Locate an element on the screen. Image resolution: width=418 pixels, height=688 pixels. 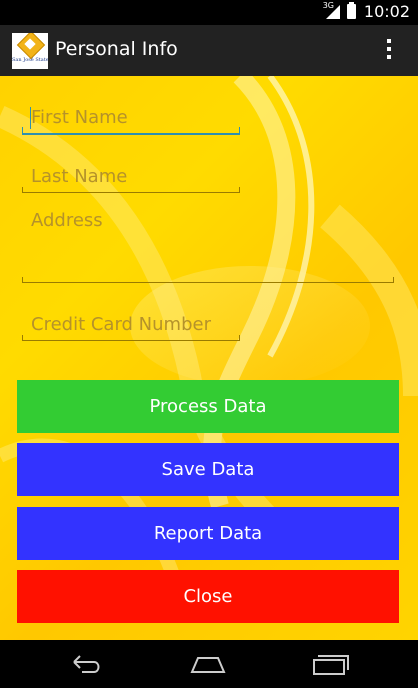
close-button: Close is located at coordinates (208, 596).